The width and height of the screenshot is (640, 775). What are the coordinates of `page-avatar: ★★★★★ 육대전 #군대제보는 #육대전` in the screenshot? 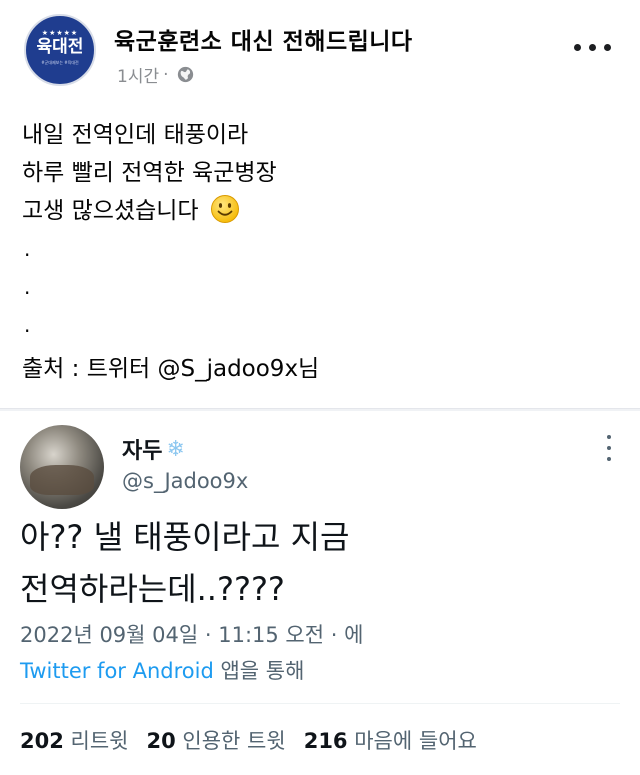 It's located at (60, 50).